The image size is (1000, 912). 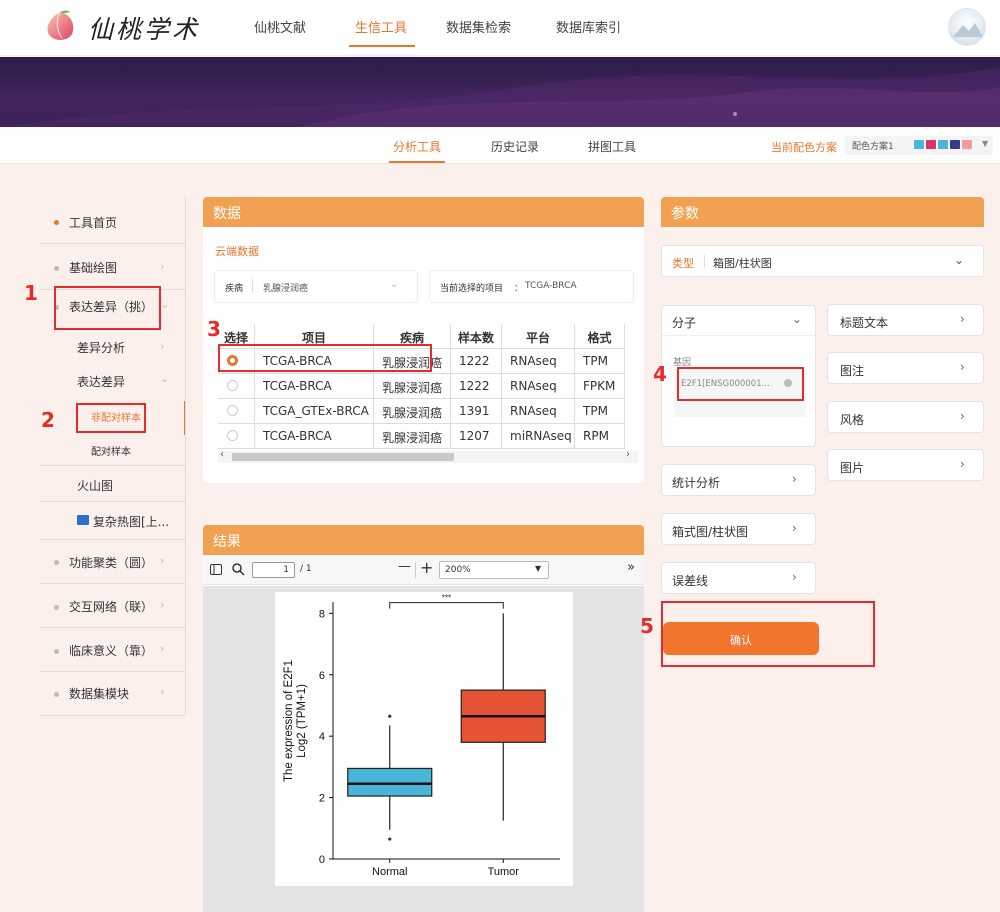 What do you see at coordinates (322, 737) in the screenshot?
I see `y-tick-label: 4` at bounding box center [322, 737].